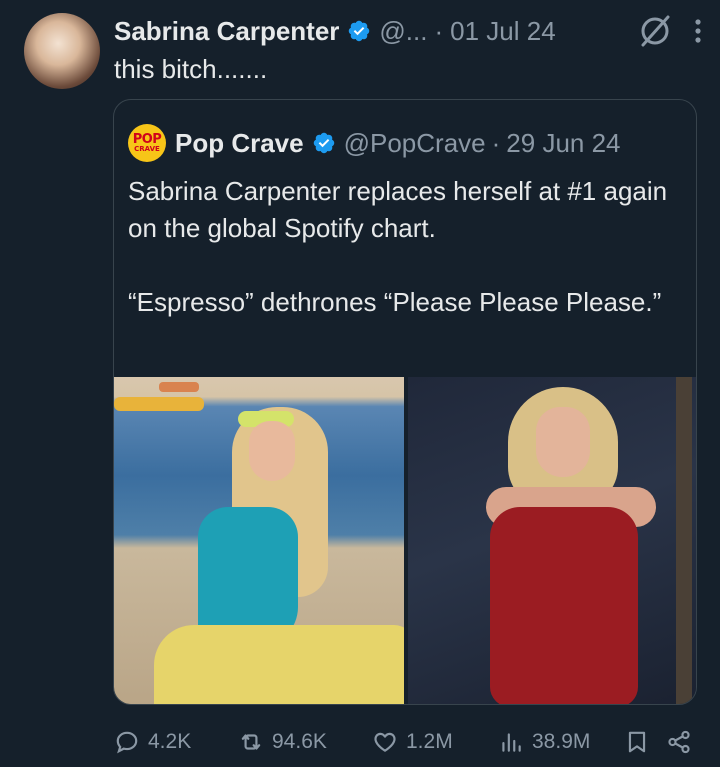  What do you see at coordinates (226, 31) in the screenshot?
I see `author-name: Sabrina Carpenter` at bounding box center [226, 31].